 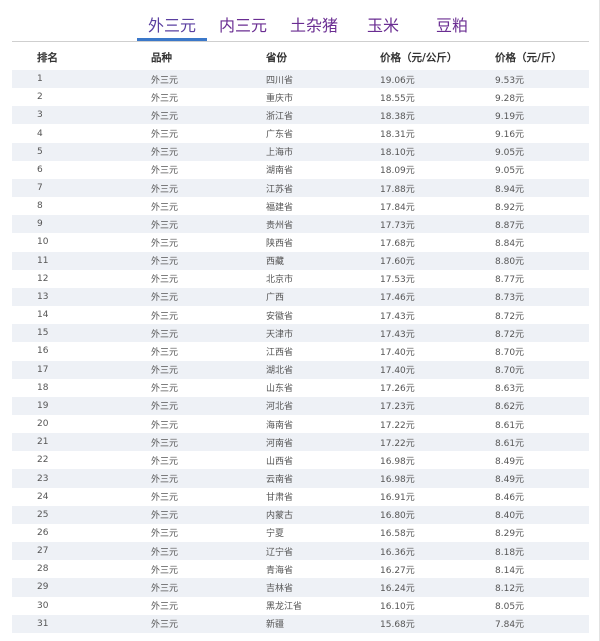 I want to click on table-row: 11 外三元 西藏 17.60元 8.80元, so click(x=300, y=260).